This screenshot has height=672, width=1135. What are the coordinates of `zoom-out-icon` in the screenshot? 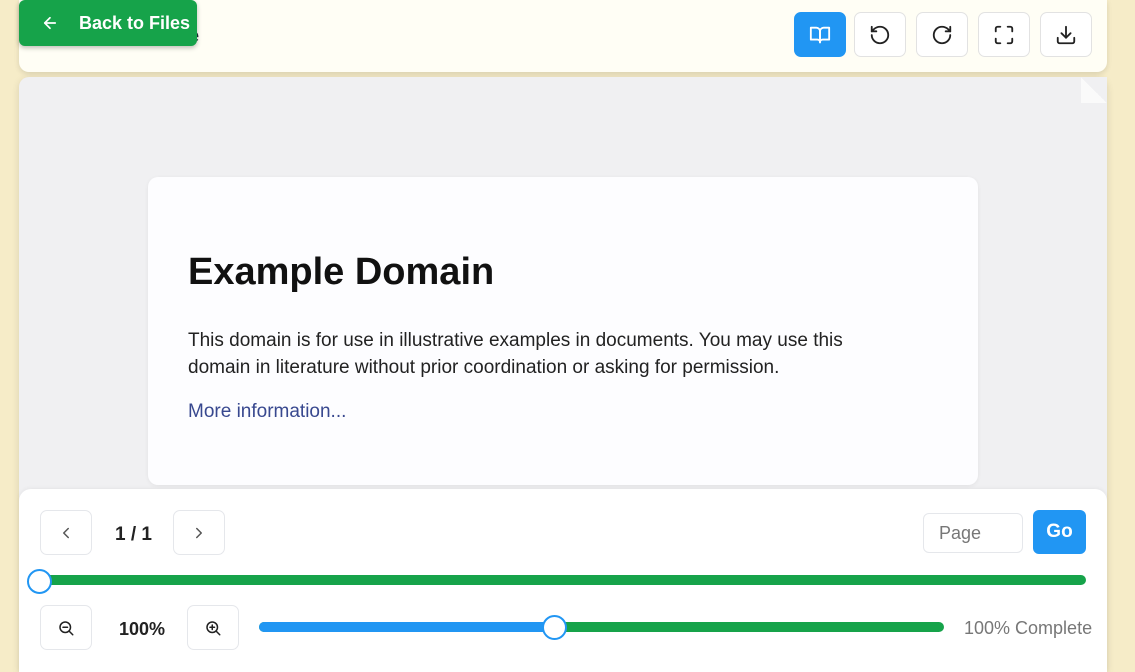 It's located at (66, 627).